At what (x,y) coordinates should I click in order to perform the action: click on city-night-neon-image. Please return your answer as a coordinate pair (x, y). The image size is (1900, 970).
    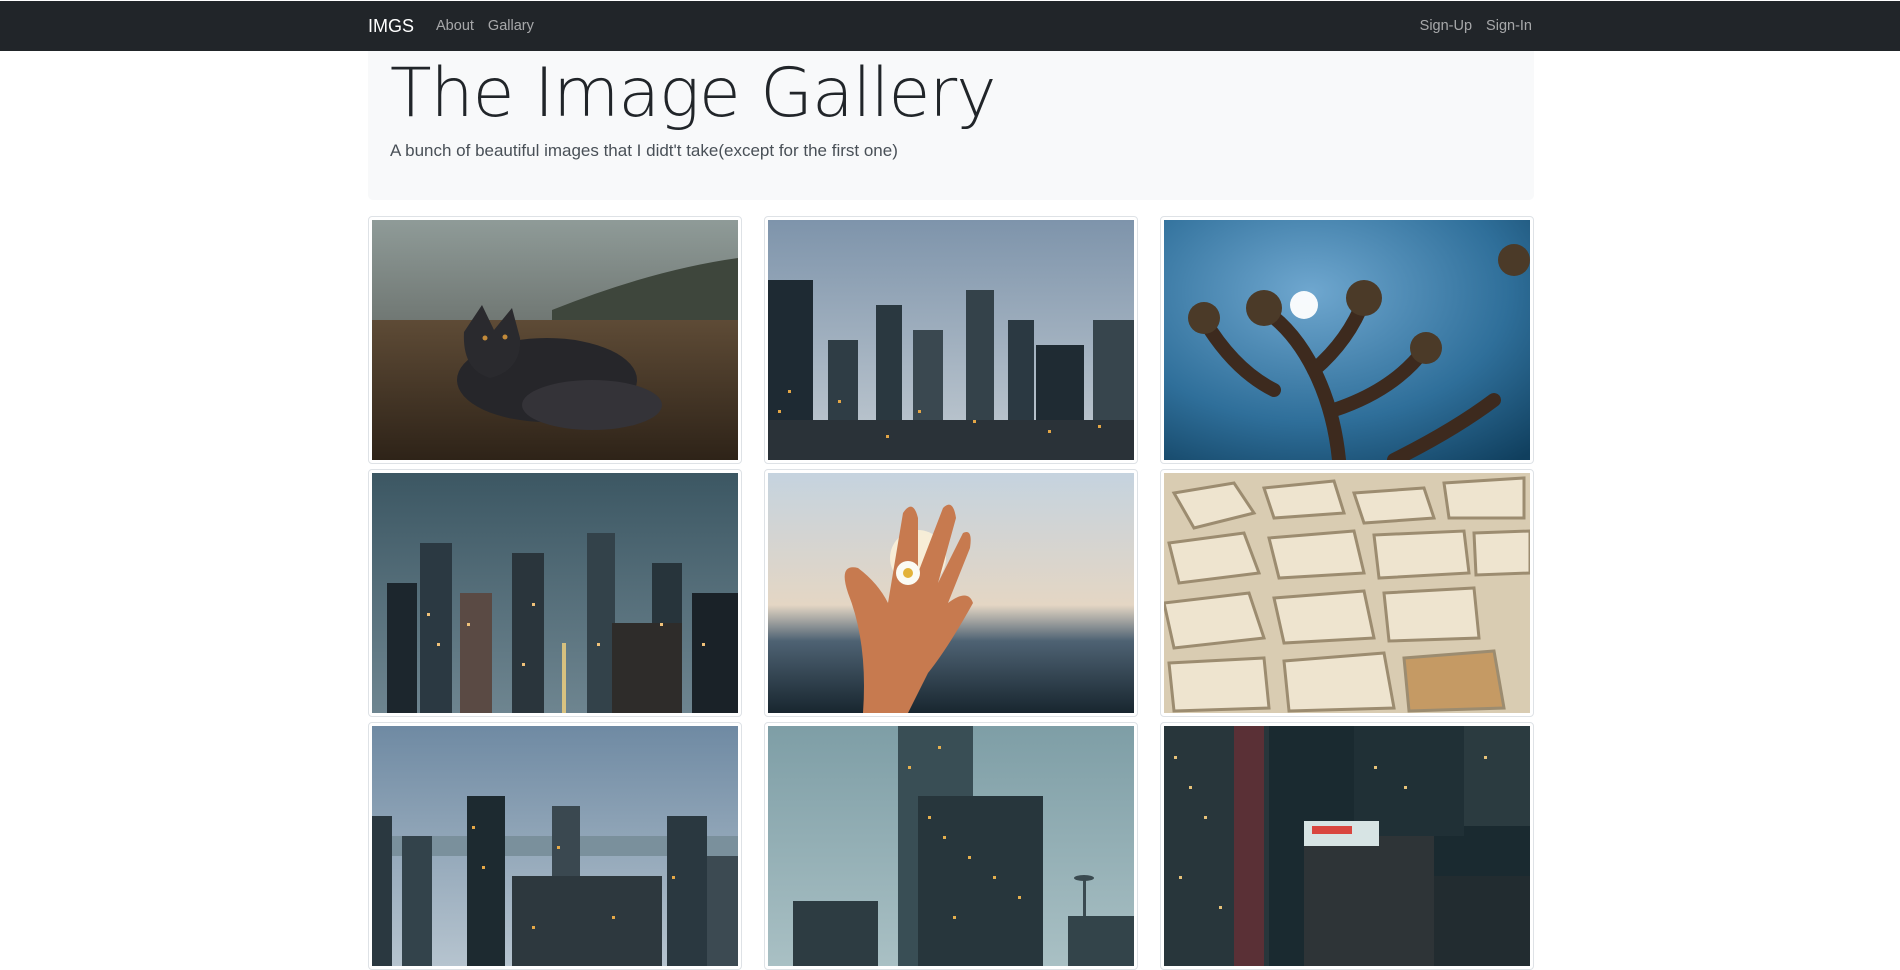
    Looking at the image, I should click on (1347, 846).